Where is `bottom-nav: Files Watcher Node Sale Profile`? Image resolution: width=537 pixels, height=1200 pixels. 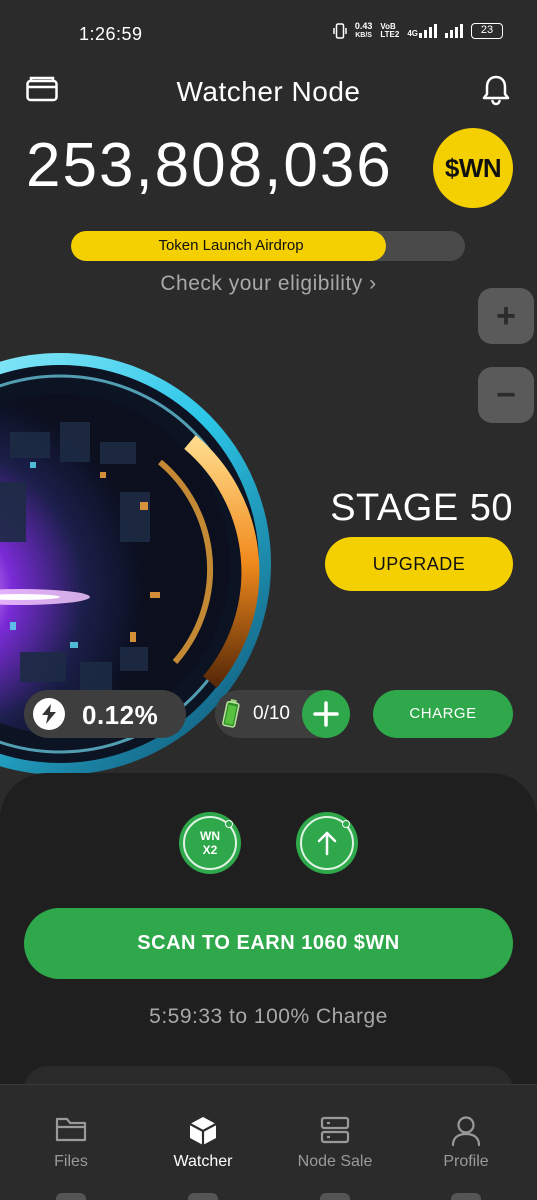
bottom-nav: Files Watcher Node Sale Profile is located at coordinates (268, 1142).